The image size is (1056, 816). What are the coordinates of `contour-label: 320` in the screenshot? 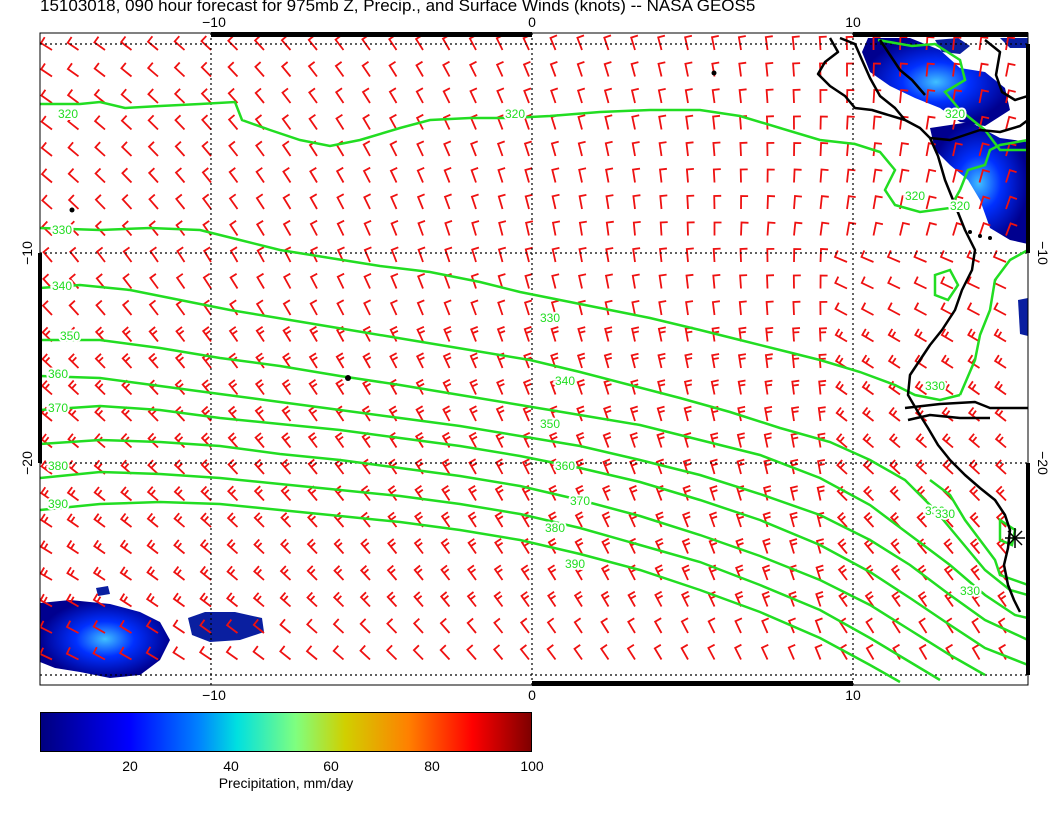 It's located at (955, 114).